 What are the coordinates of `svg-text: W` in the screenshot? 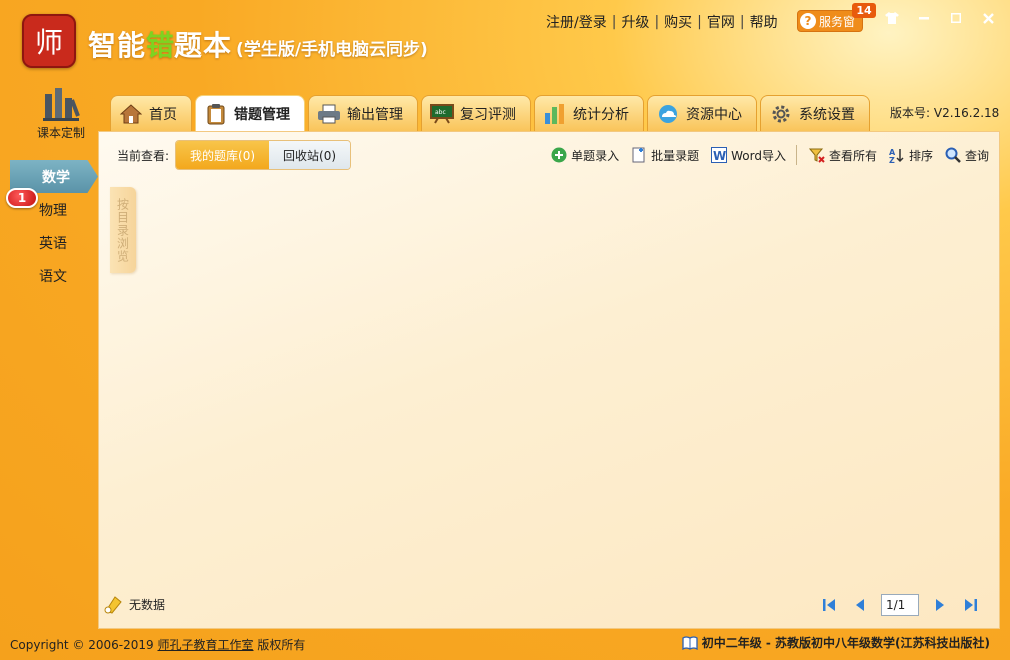 It's located at (719, 156).